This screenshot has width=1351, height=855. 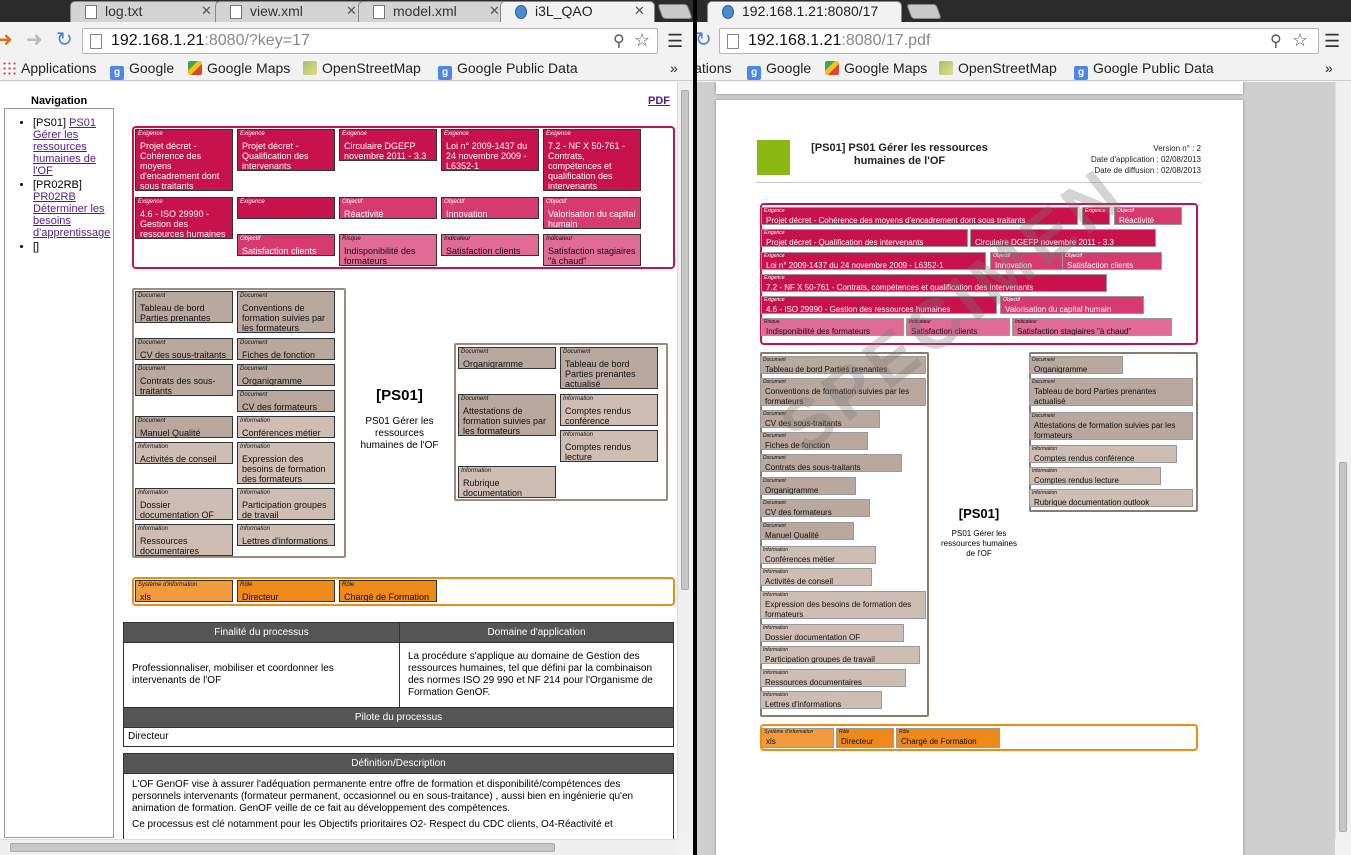 What do you see at coordinates (34, 40) in the screenshot?
I see `forward-arrow-icon: ➜` at bounding box center [34, 40].